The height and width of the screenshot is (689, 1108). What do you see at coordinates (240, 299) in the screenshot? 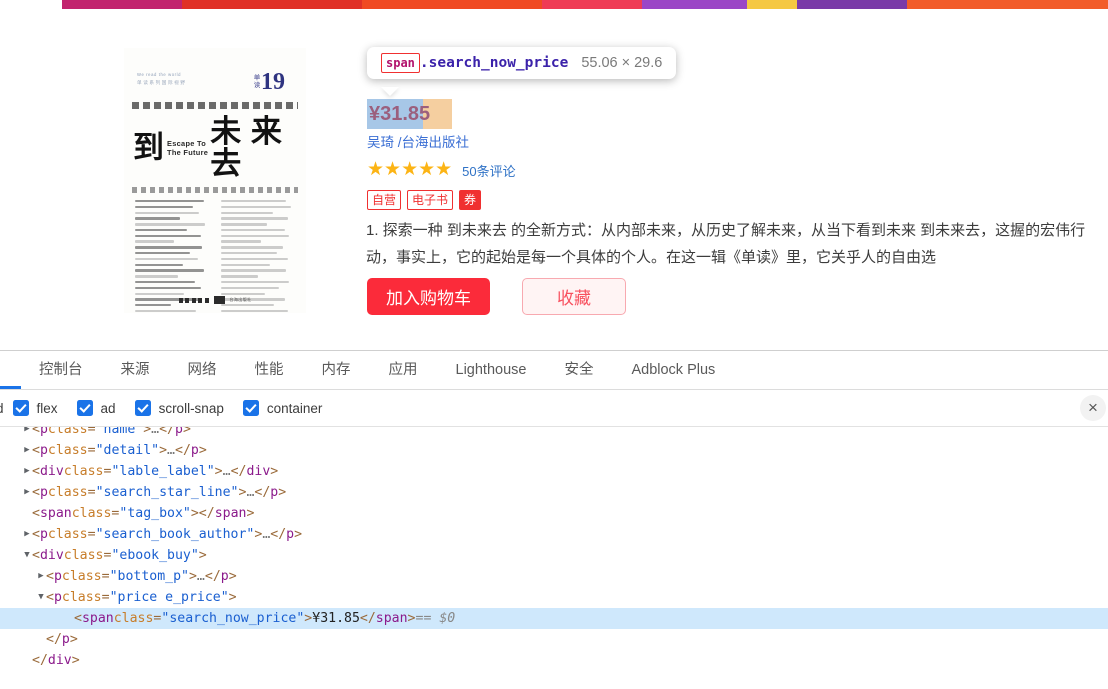
I see `publisher-name: 台海出版社` at bounding box center [240, 299].